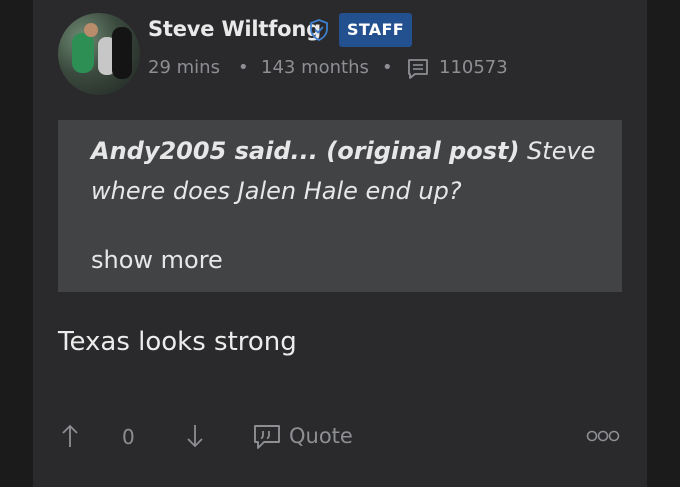 Image resolution: width=680 pixels, height=487 pixels. I want to click on show-more-link: show more, so click(157, 260).